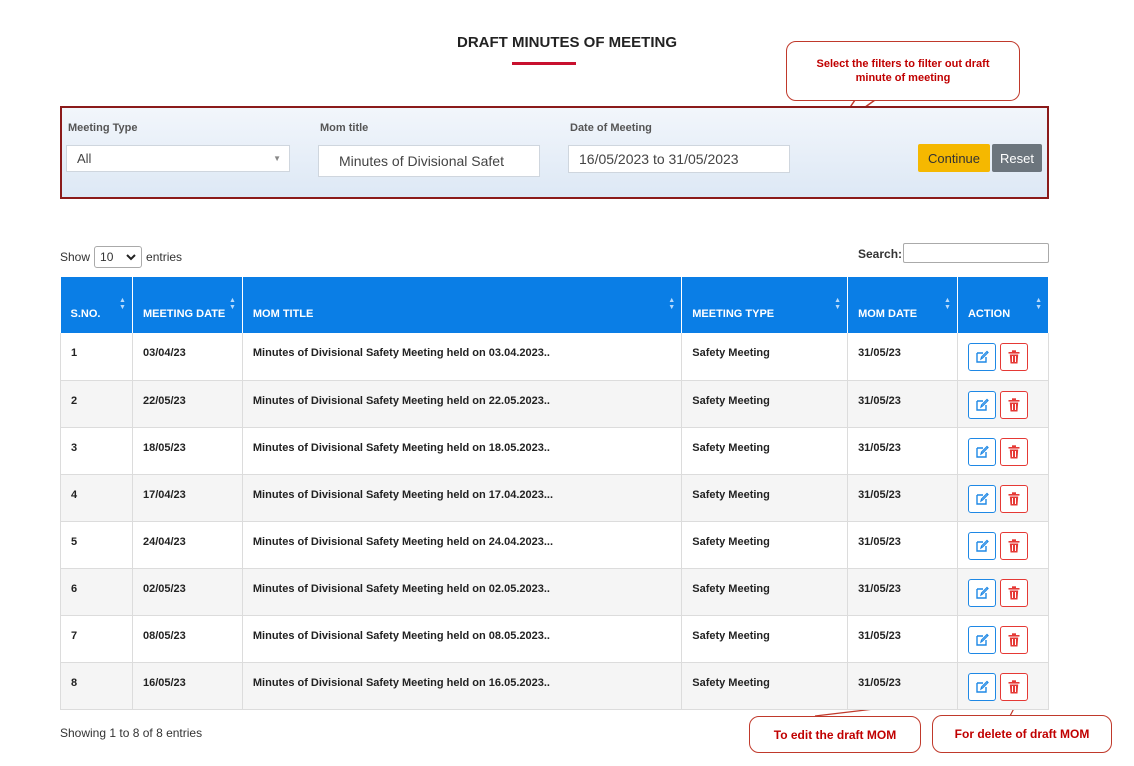  I want to click on delete-callout: For delete of draft MOM, so click(1022, 734).